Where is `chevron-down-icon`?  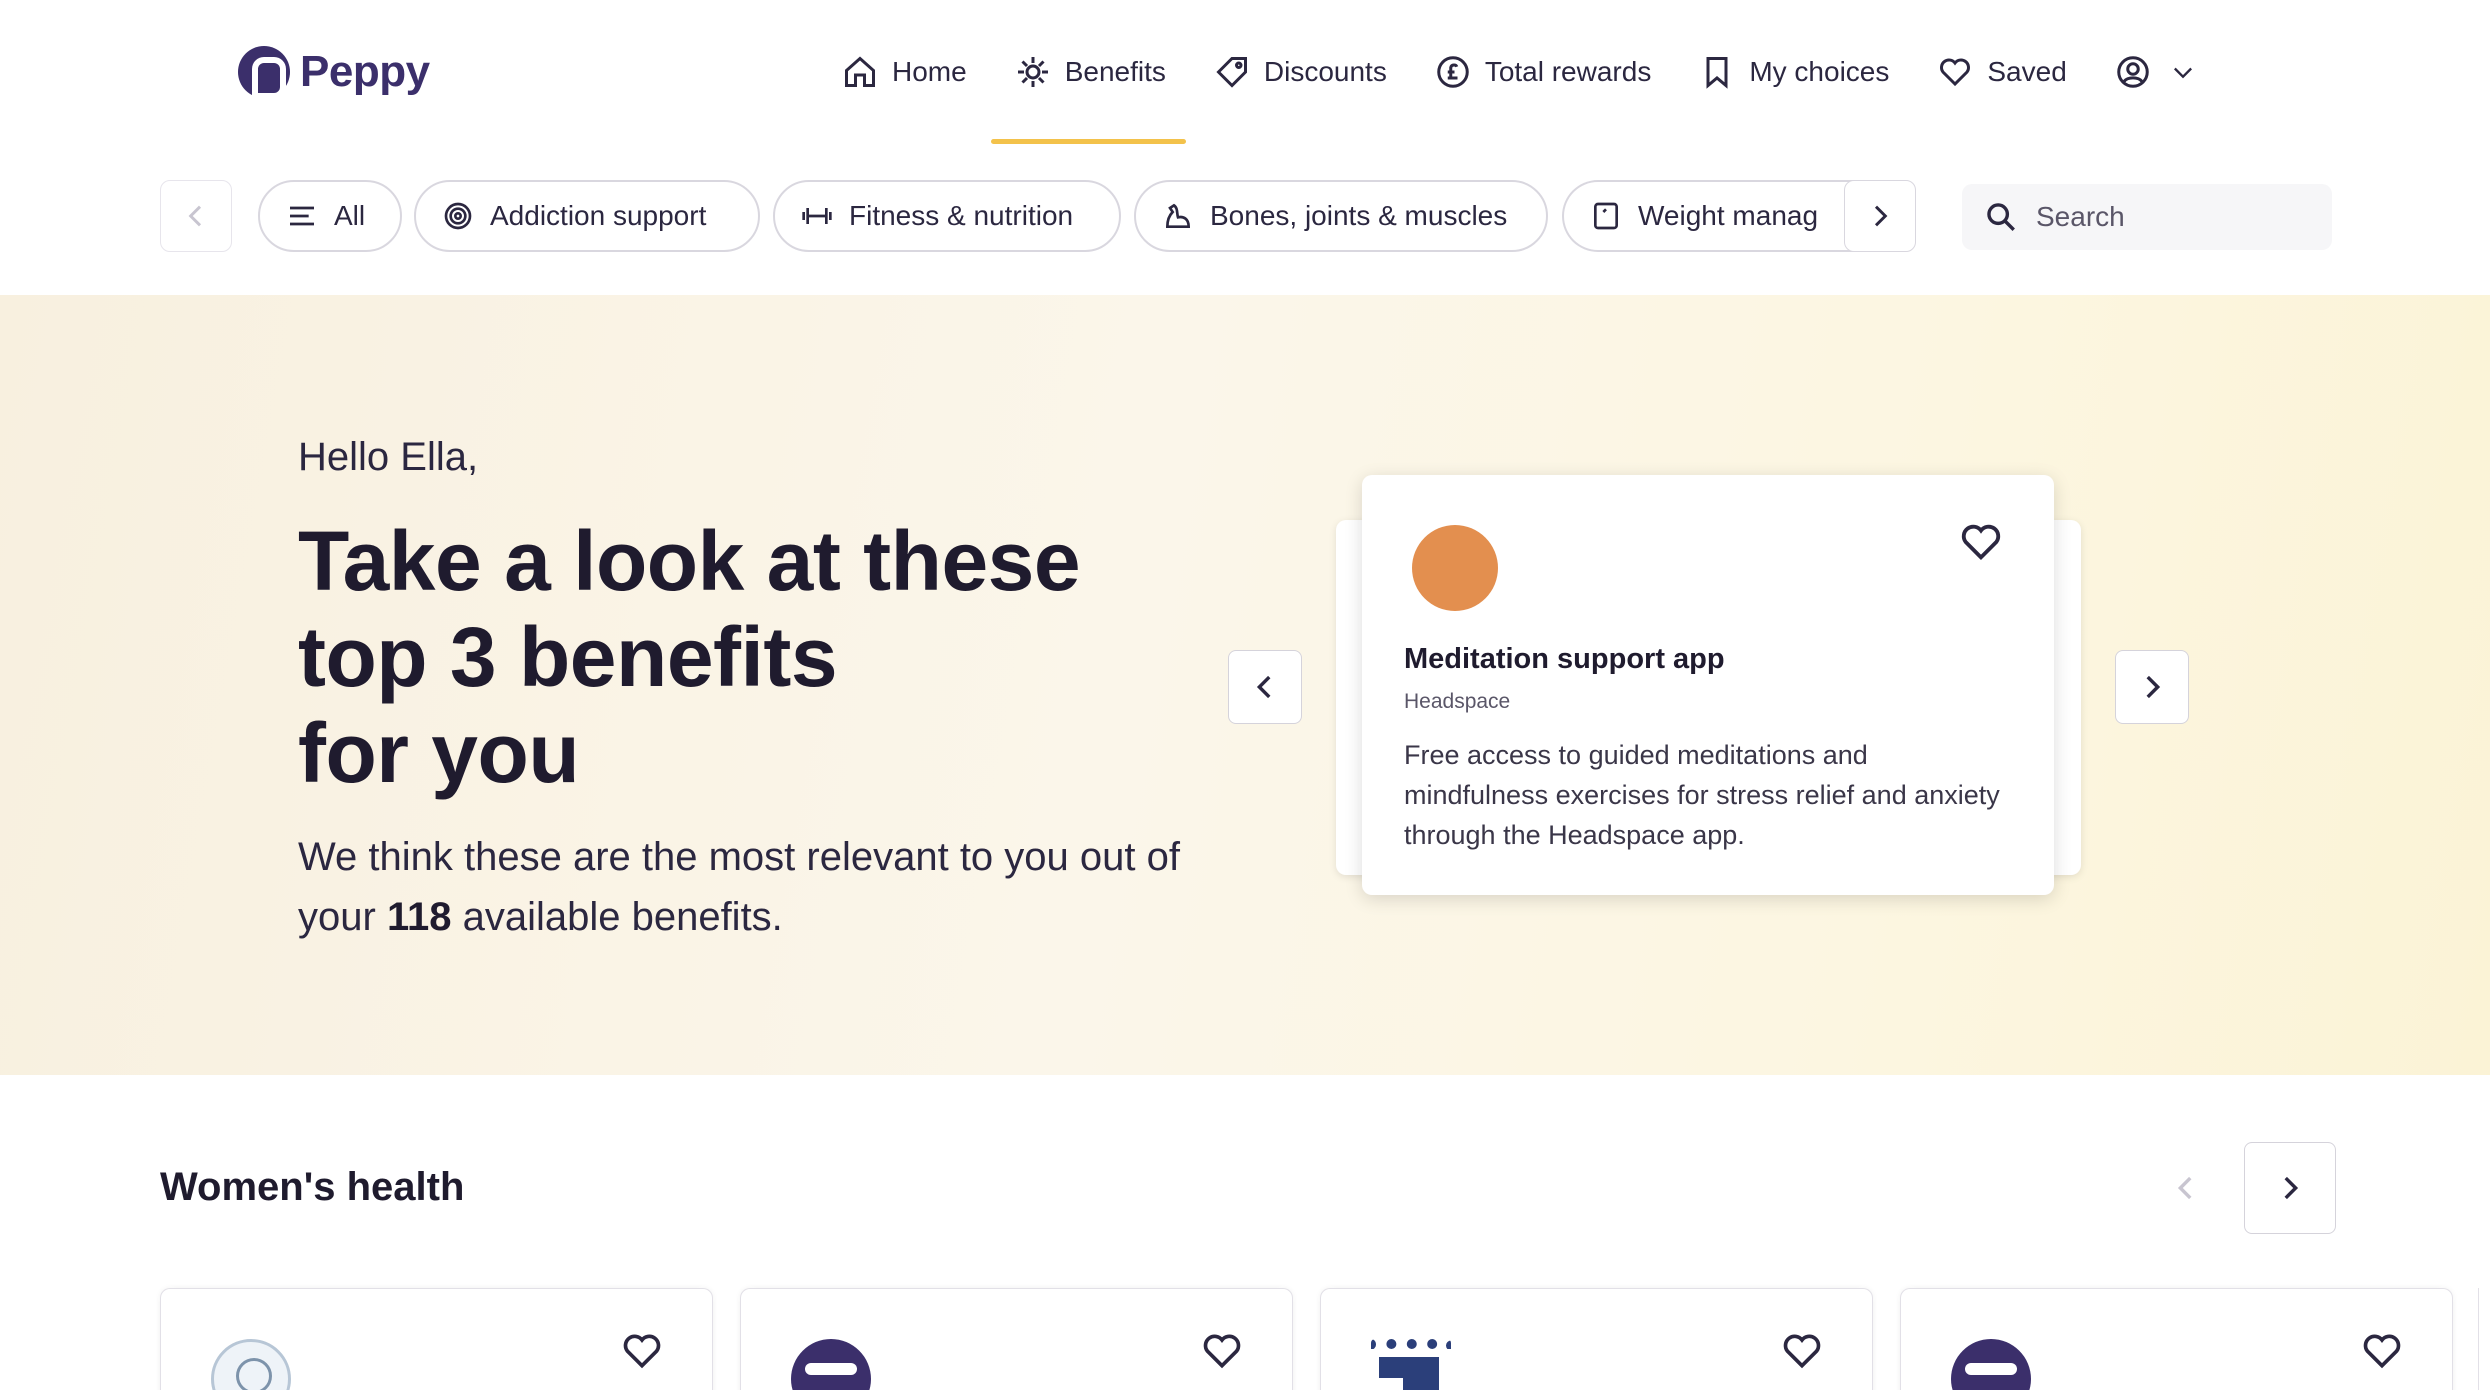
chevron-down-icon is located at coordinates (2182, 73).